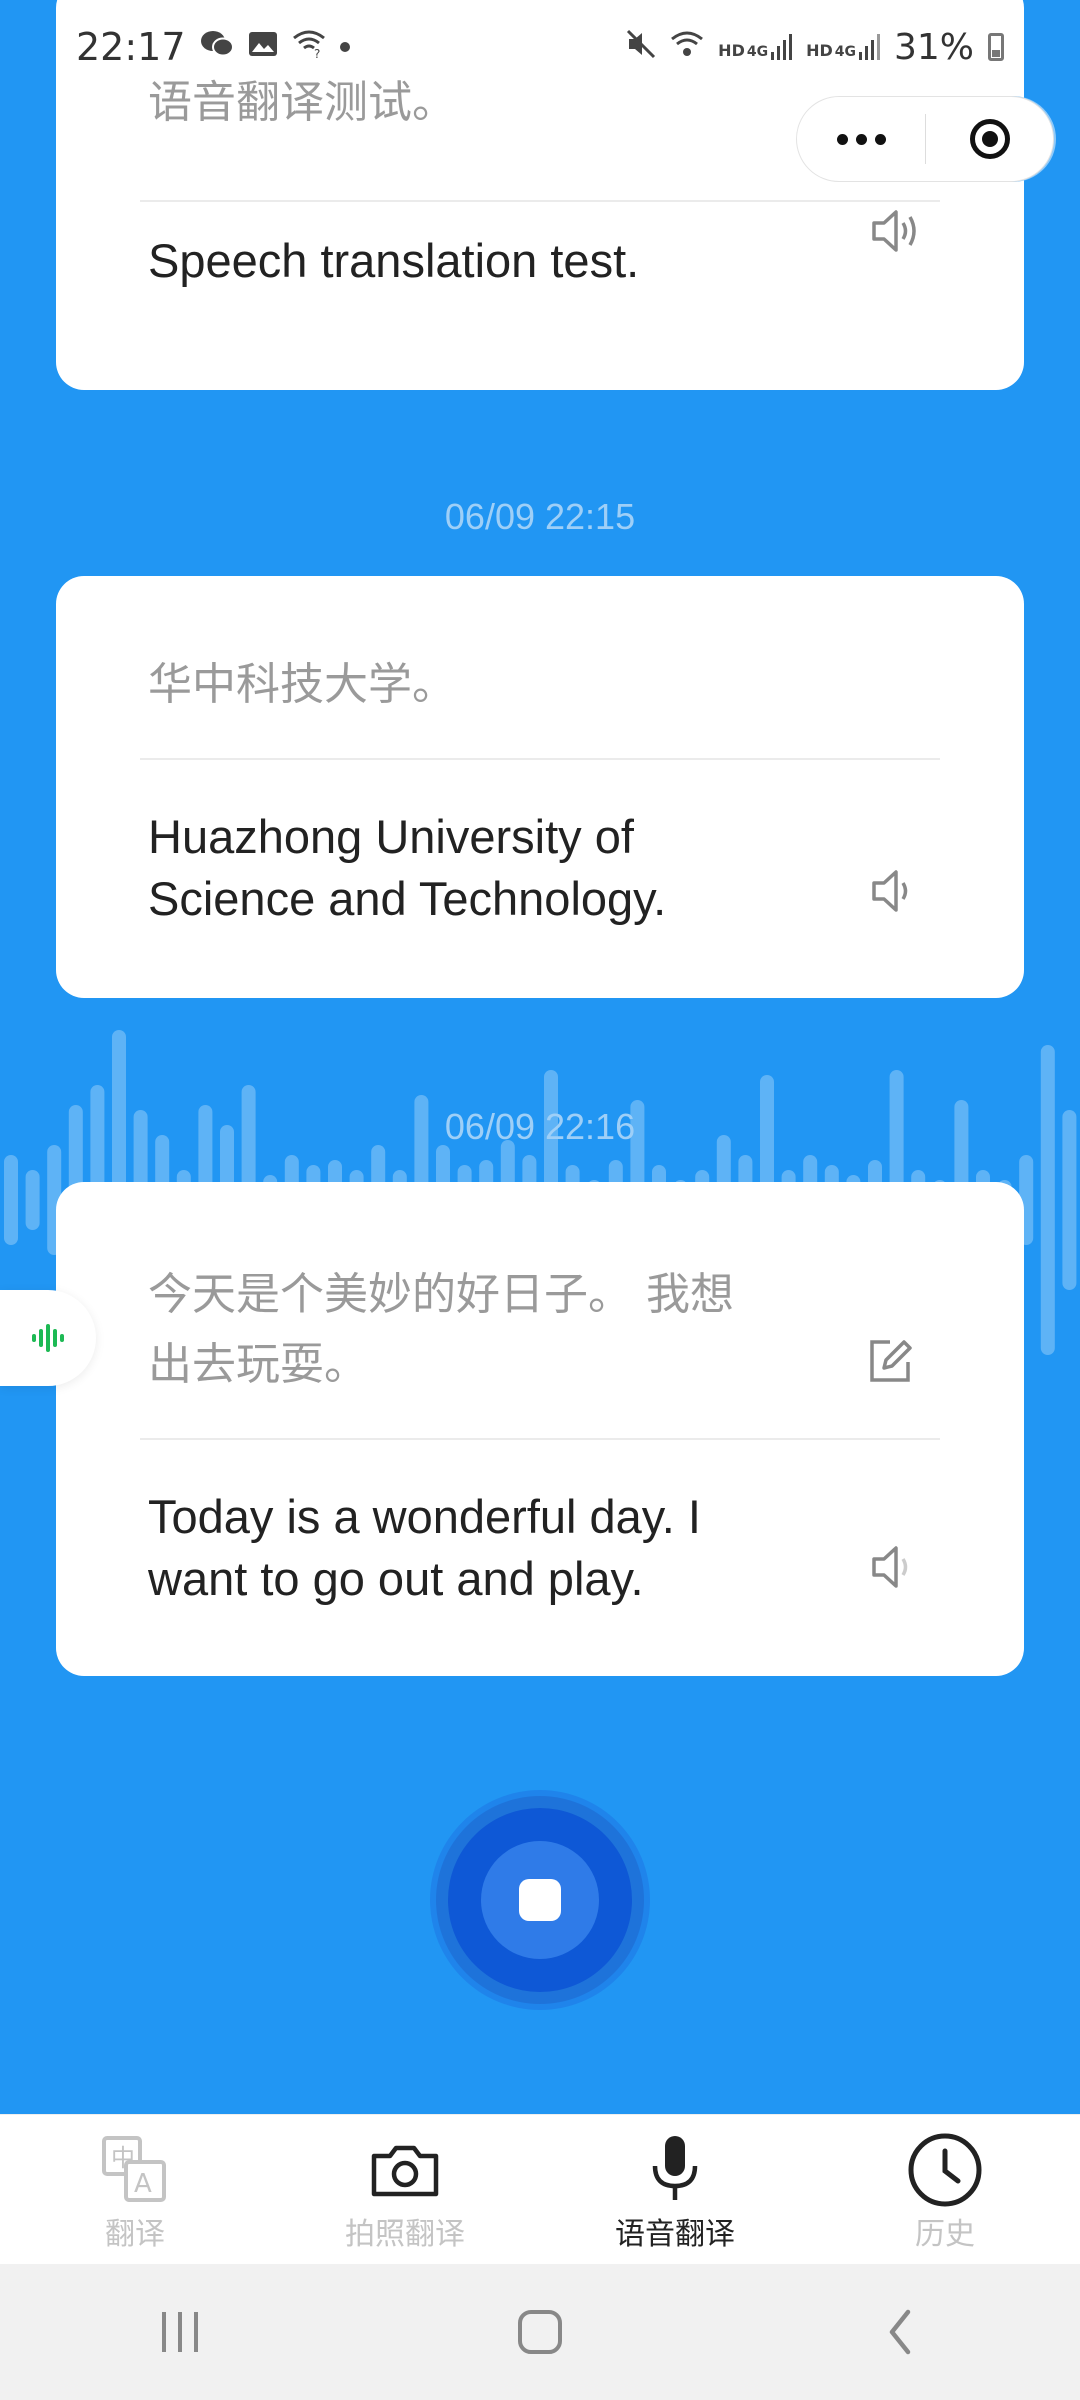 The image size is (1080, 2400). I want to click on microphone-icon, so click(675, 2170).